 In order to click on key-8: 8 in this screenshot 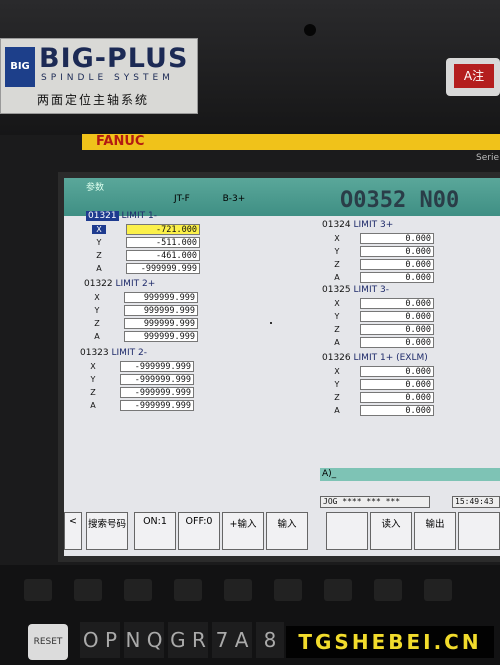, I will do `click(270, 640)`.